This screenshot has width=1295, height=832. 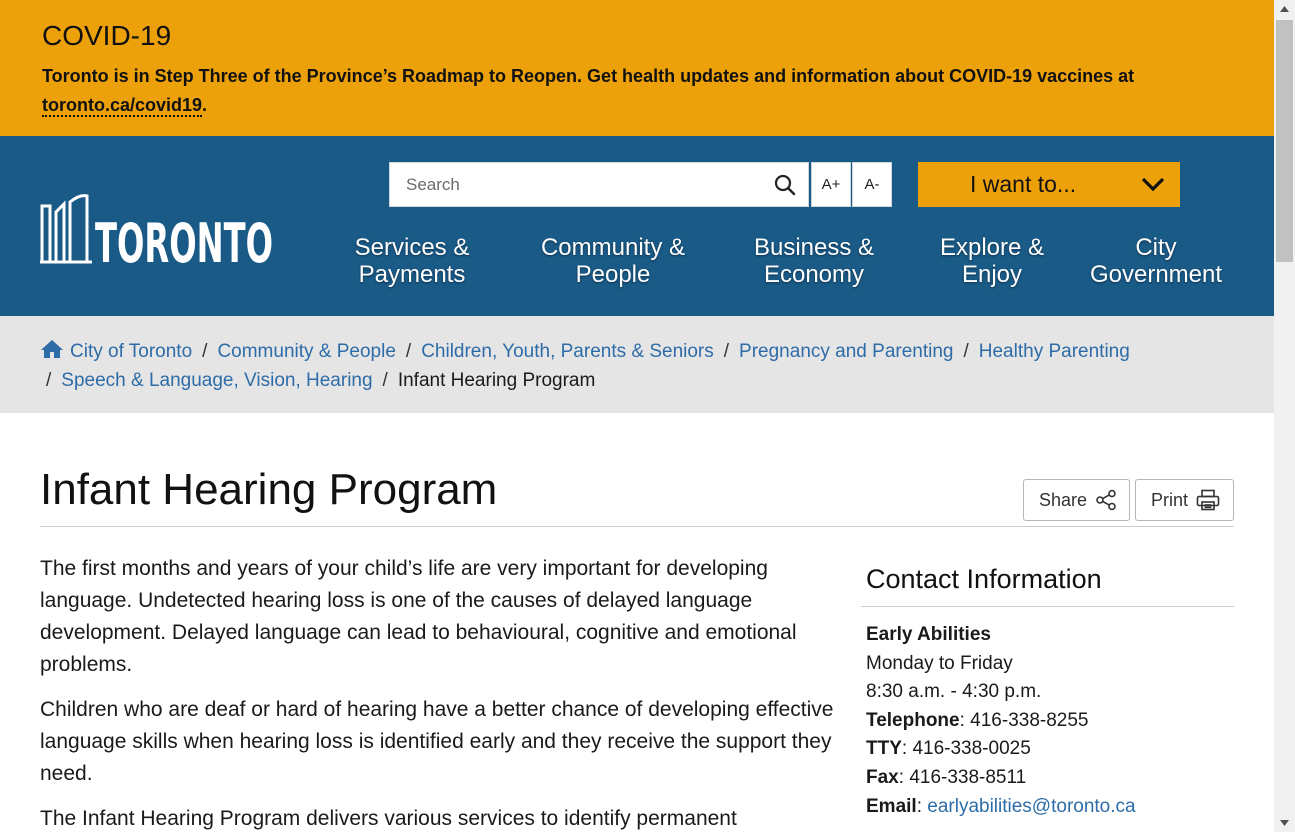 I want to click on nav-services-line1: Services &, so click(x=412, y=247).